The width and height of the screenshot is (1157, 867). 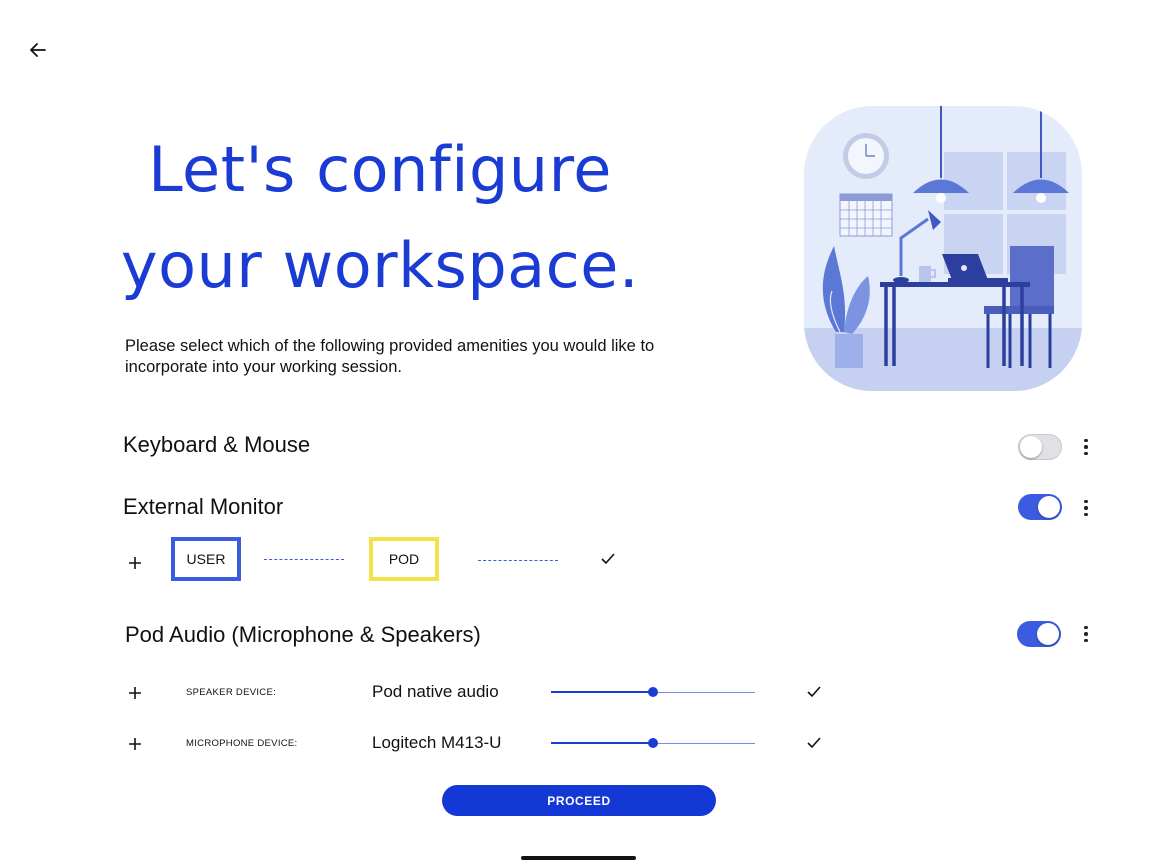 I want to click on page-title: Let's configure your workspace., so click(x=380, y=218).